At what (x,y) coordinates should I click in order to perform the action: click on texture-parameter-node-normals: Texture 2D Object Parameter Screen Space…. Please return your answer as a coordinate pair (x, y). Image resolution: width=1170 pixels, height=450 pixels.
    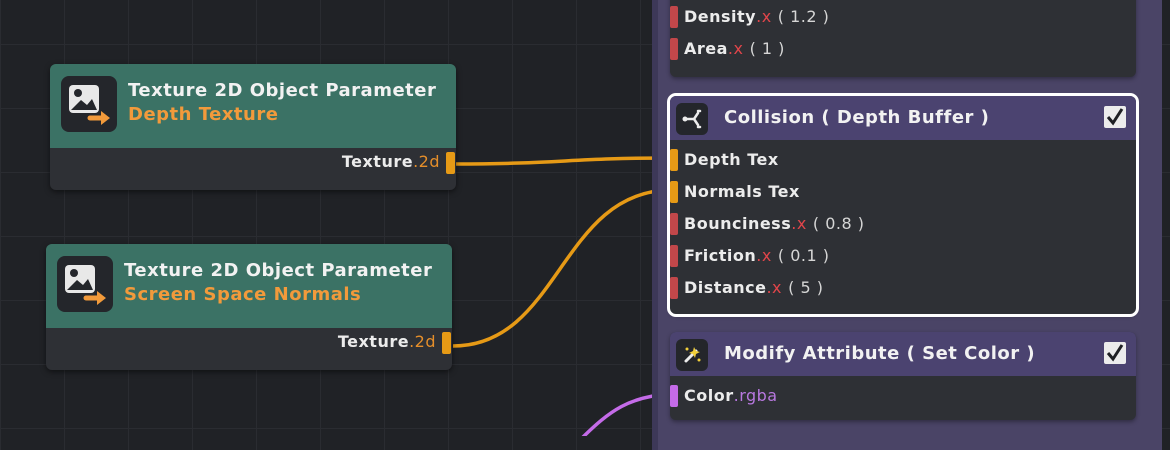
    Looking at the image, I should click on (249, 307).